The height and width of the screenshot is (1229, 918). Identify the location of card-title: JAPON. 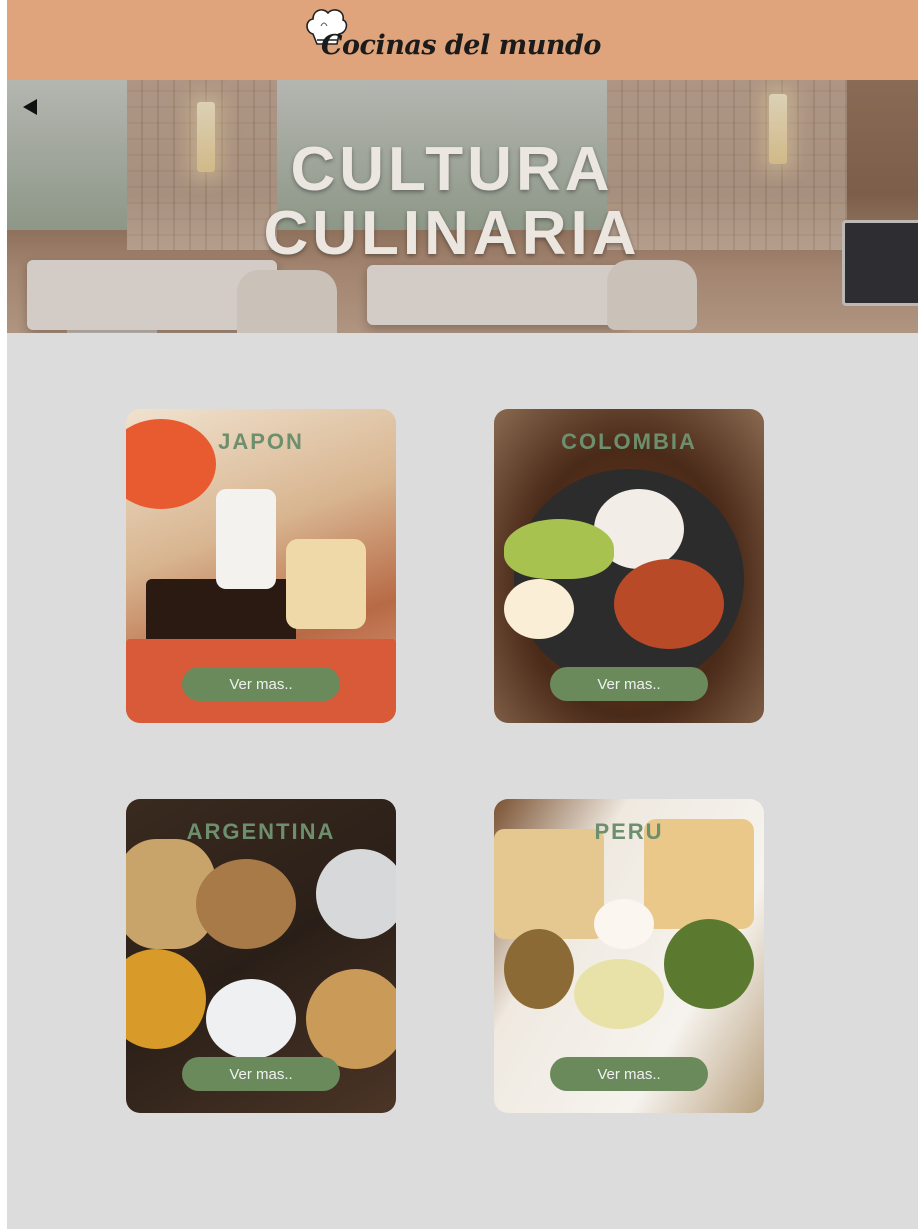
(261, 441).